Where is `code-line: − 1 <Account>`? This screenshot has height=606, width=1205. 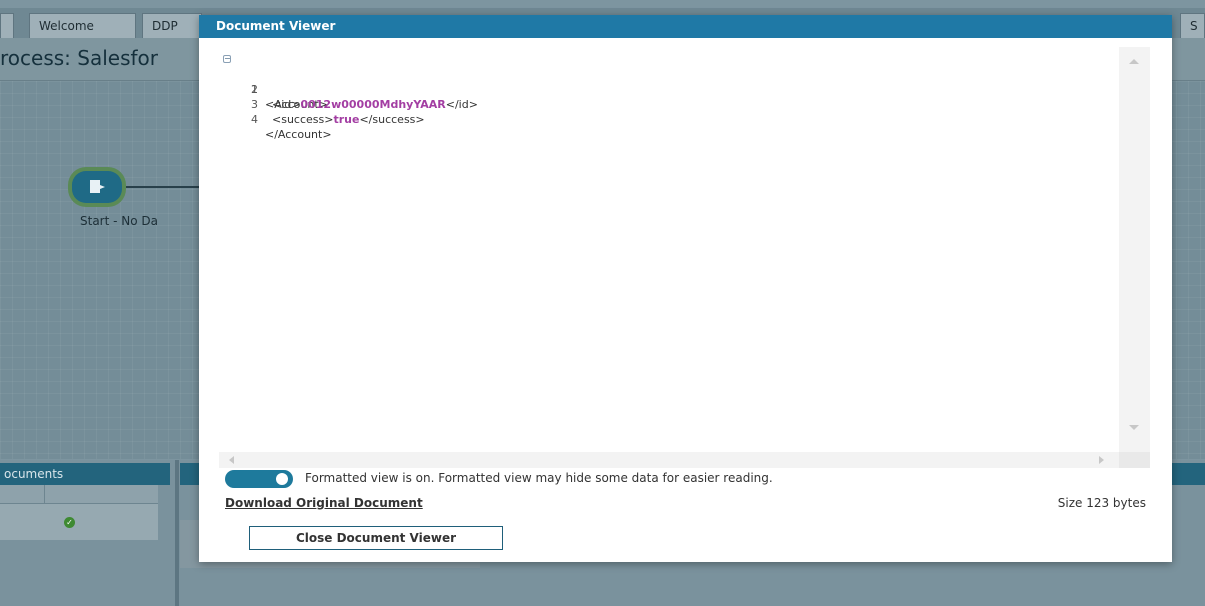 code-line: − 1 <Account> is located at coordinates (664, 81).